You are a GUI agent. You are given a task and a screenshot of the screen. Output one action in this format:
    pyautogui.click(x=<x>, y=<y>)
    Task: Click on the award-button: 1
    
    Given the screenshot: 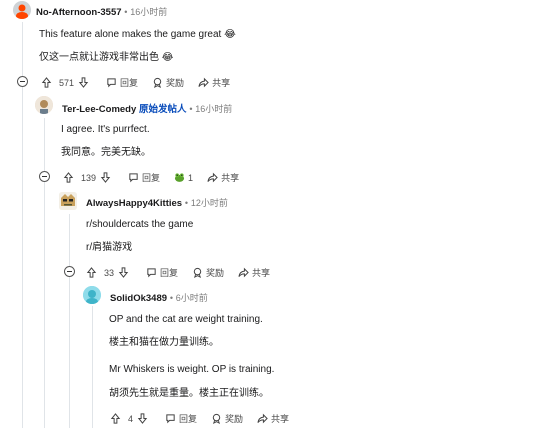 What is the action you would take?
    pyautogui.click(x=183, y=177)
    